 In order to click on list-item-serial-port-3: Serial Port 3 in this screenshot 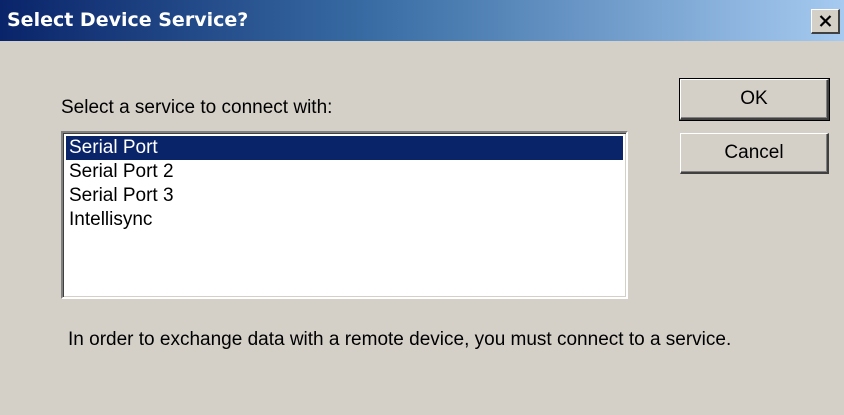, I will do `click(344, 196)`.